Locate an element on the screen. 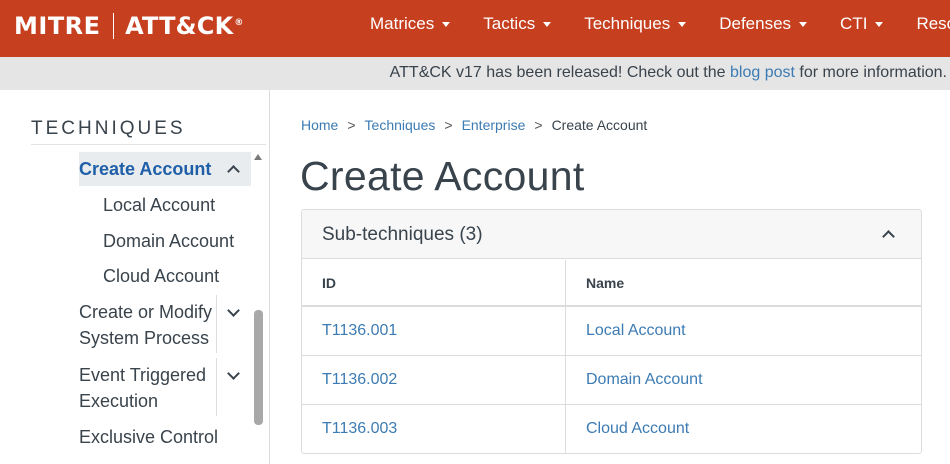  logo-divider is located at coordinates (113, 26).